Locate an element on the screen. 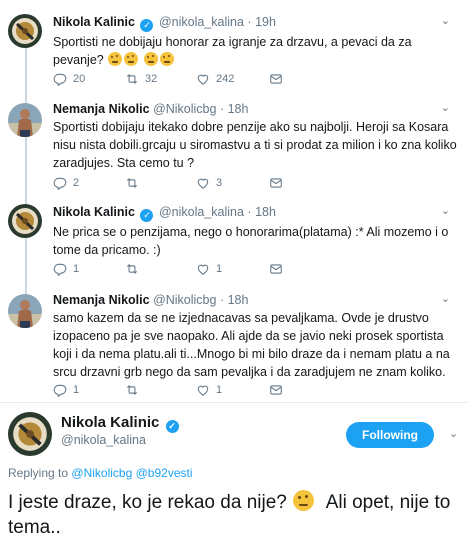 Image resolution: width=468 pixels, height=548 pixels. mention-link: @b92vesti is located at coordinates (164, 473).